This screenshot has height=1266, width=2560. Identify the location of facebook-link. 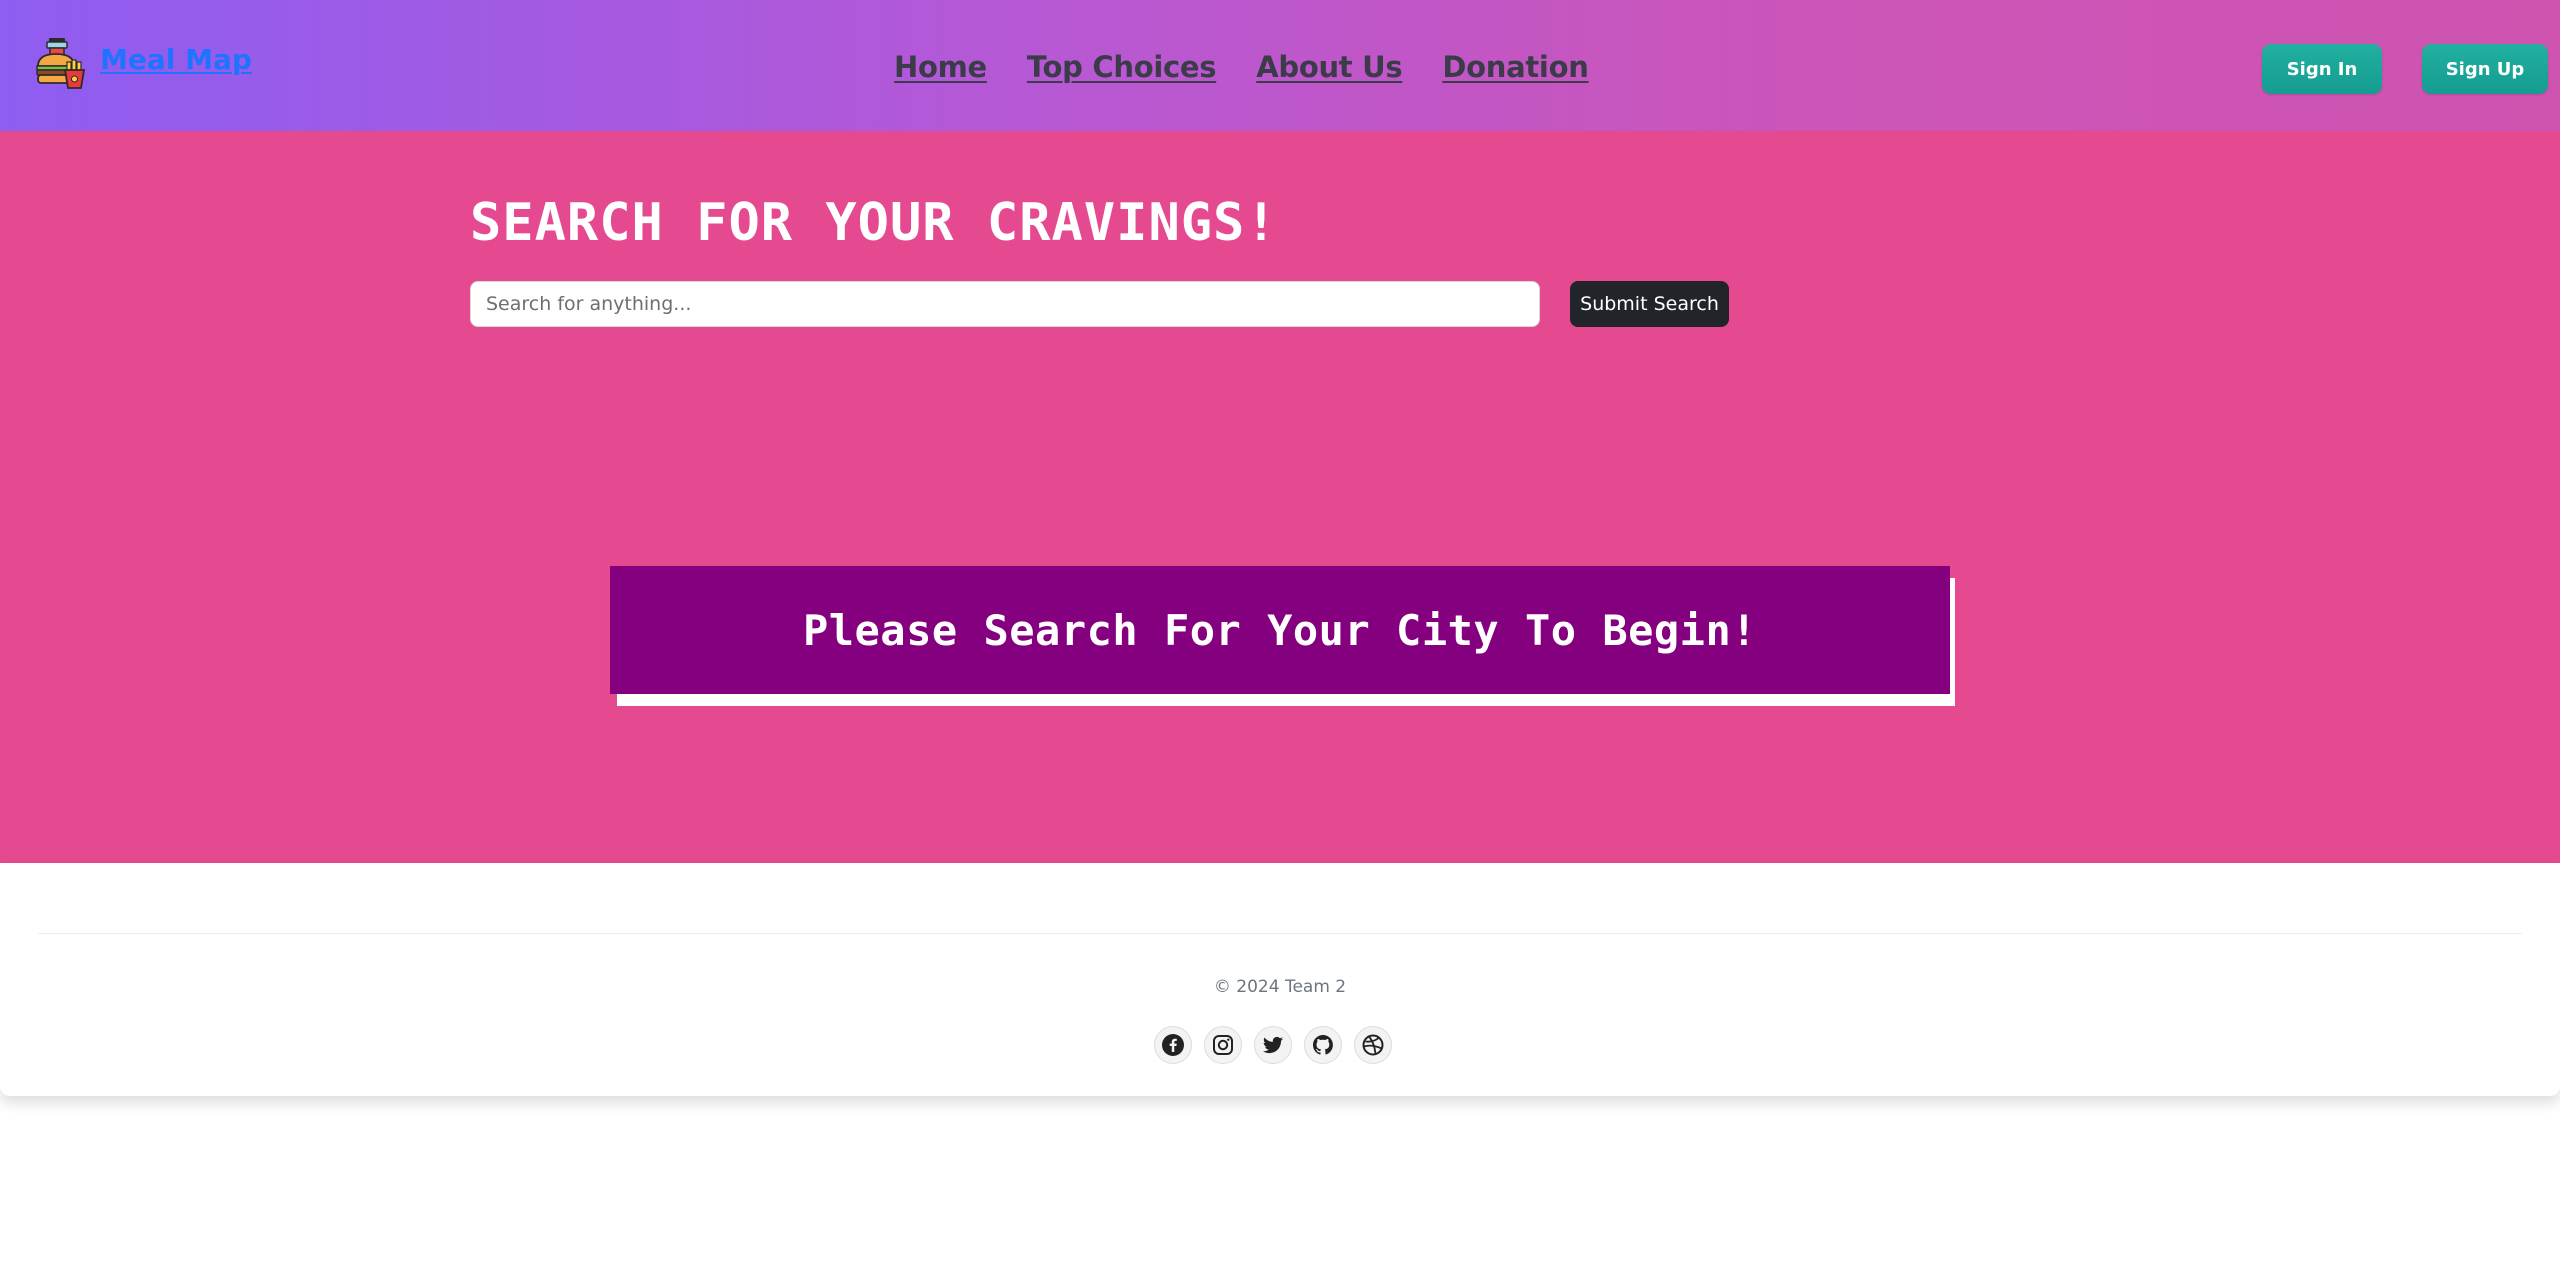
(1173, 1045).